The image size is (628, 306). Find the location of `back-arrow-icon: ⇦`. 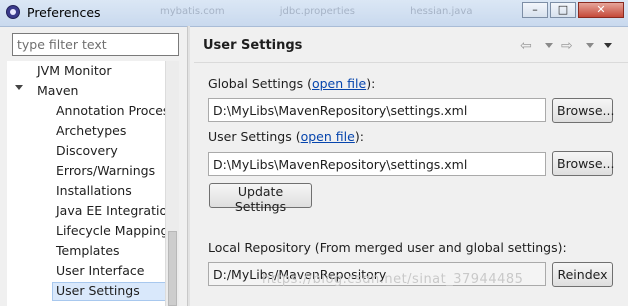

back-arrow-icon: ⇦ is located at coordinates (526, 46).